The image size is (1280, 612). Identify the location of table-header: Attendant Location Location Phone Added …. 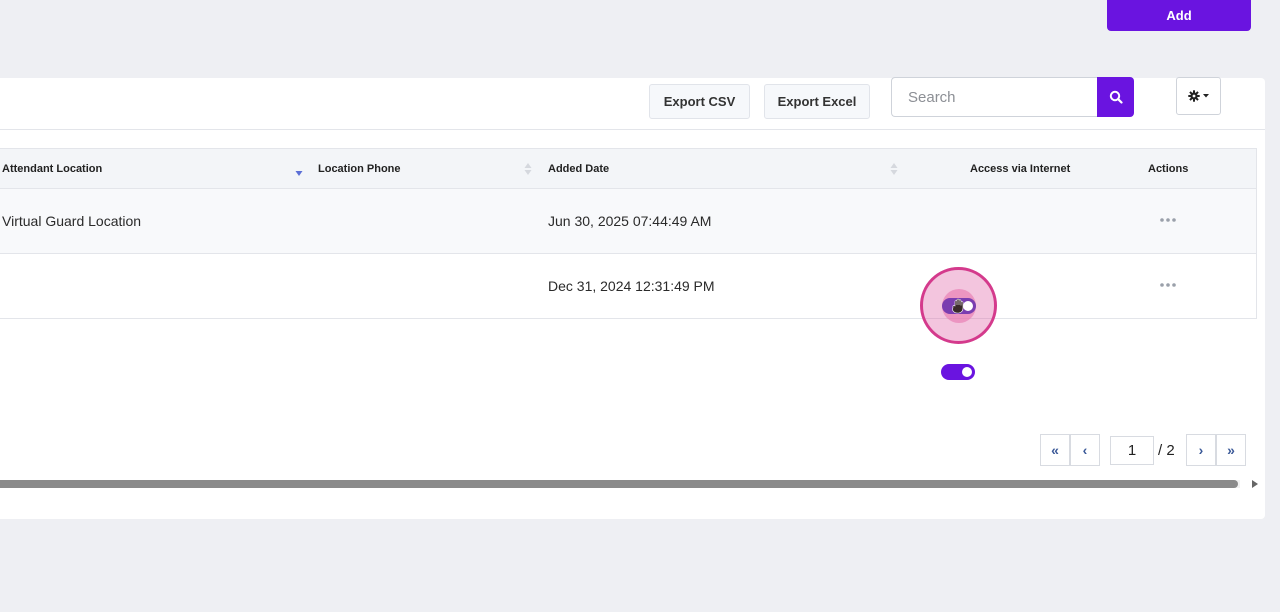
(628, 168).